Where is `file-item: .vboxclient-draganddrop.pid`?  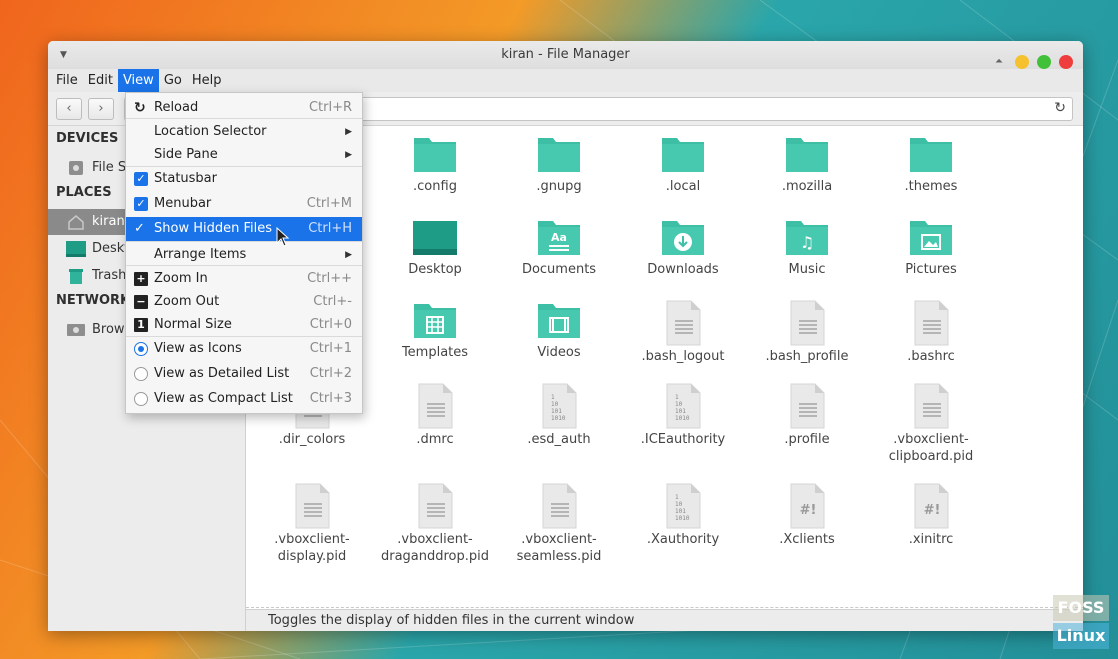 file-item: .vboxclient-draganddrop.pid is located at coordinates (435, 524).